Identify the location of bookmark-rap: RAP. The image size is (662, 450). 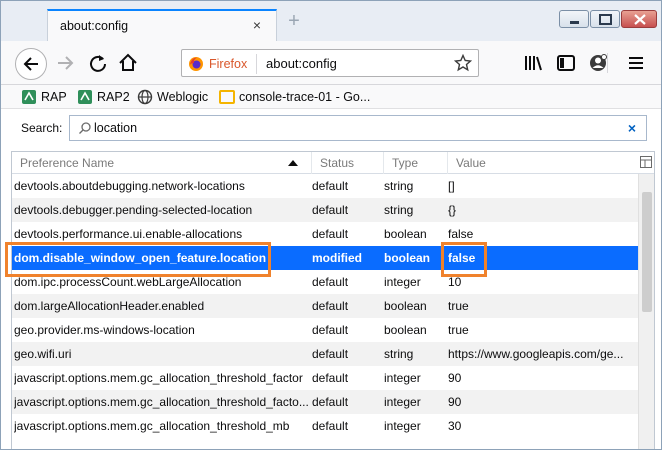
(44, 97).